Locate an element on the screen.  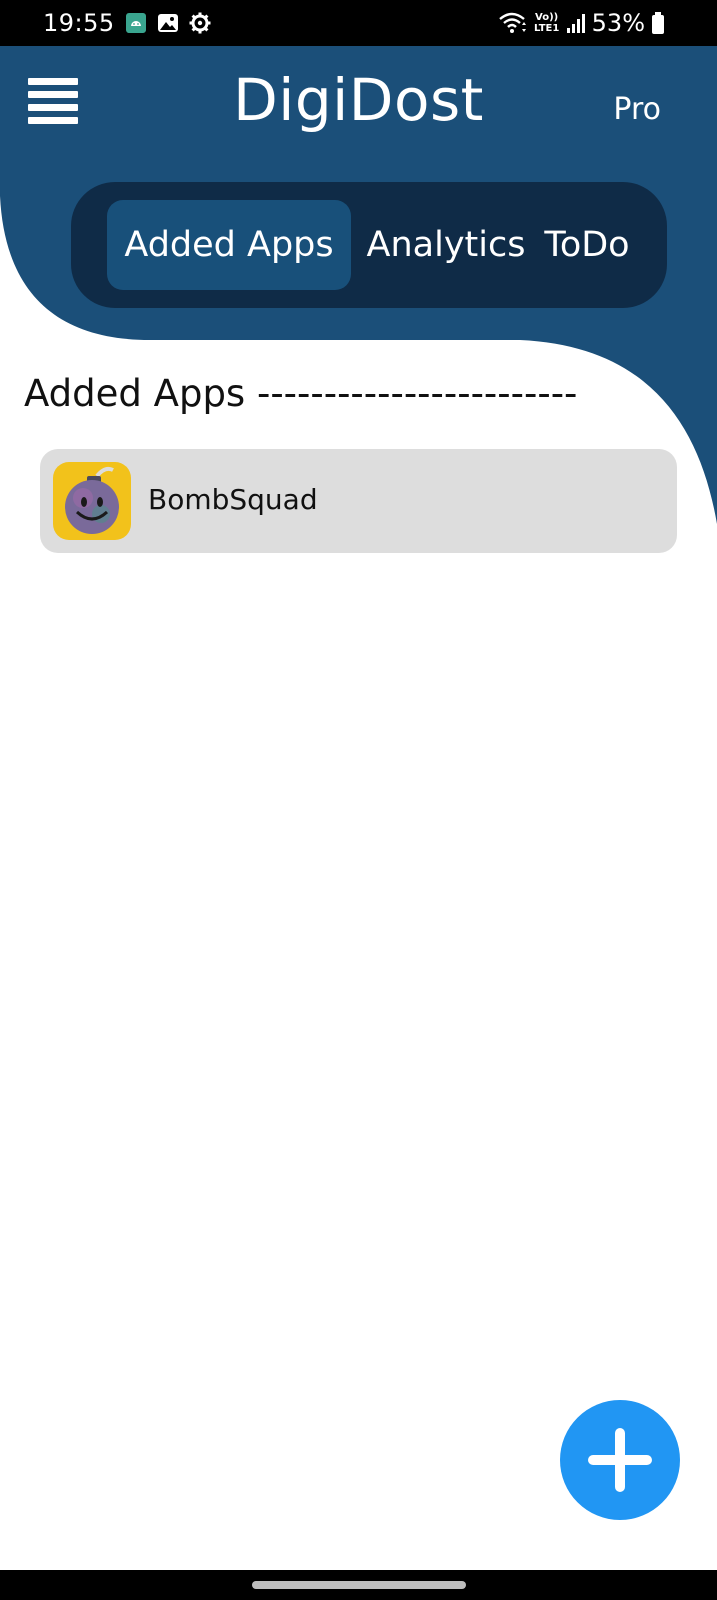
section-title: Added Apps ------------------------ is located at coordinates (301, 393).